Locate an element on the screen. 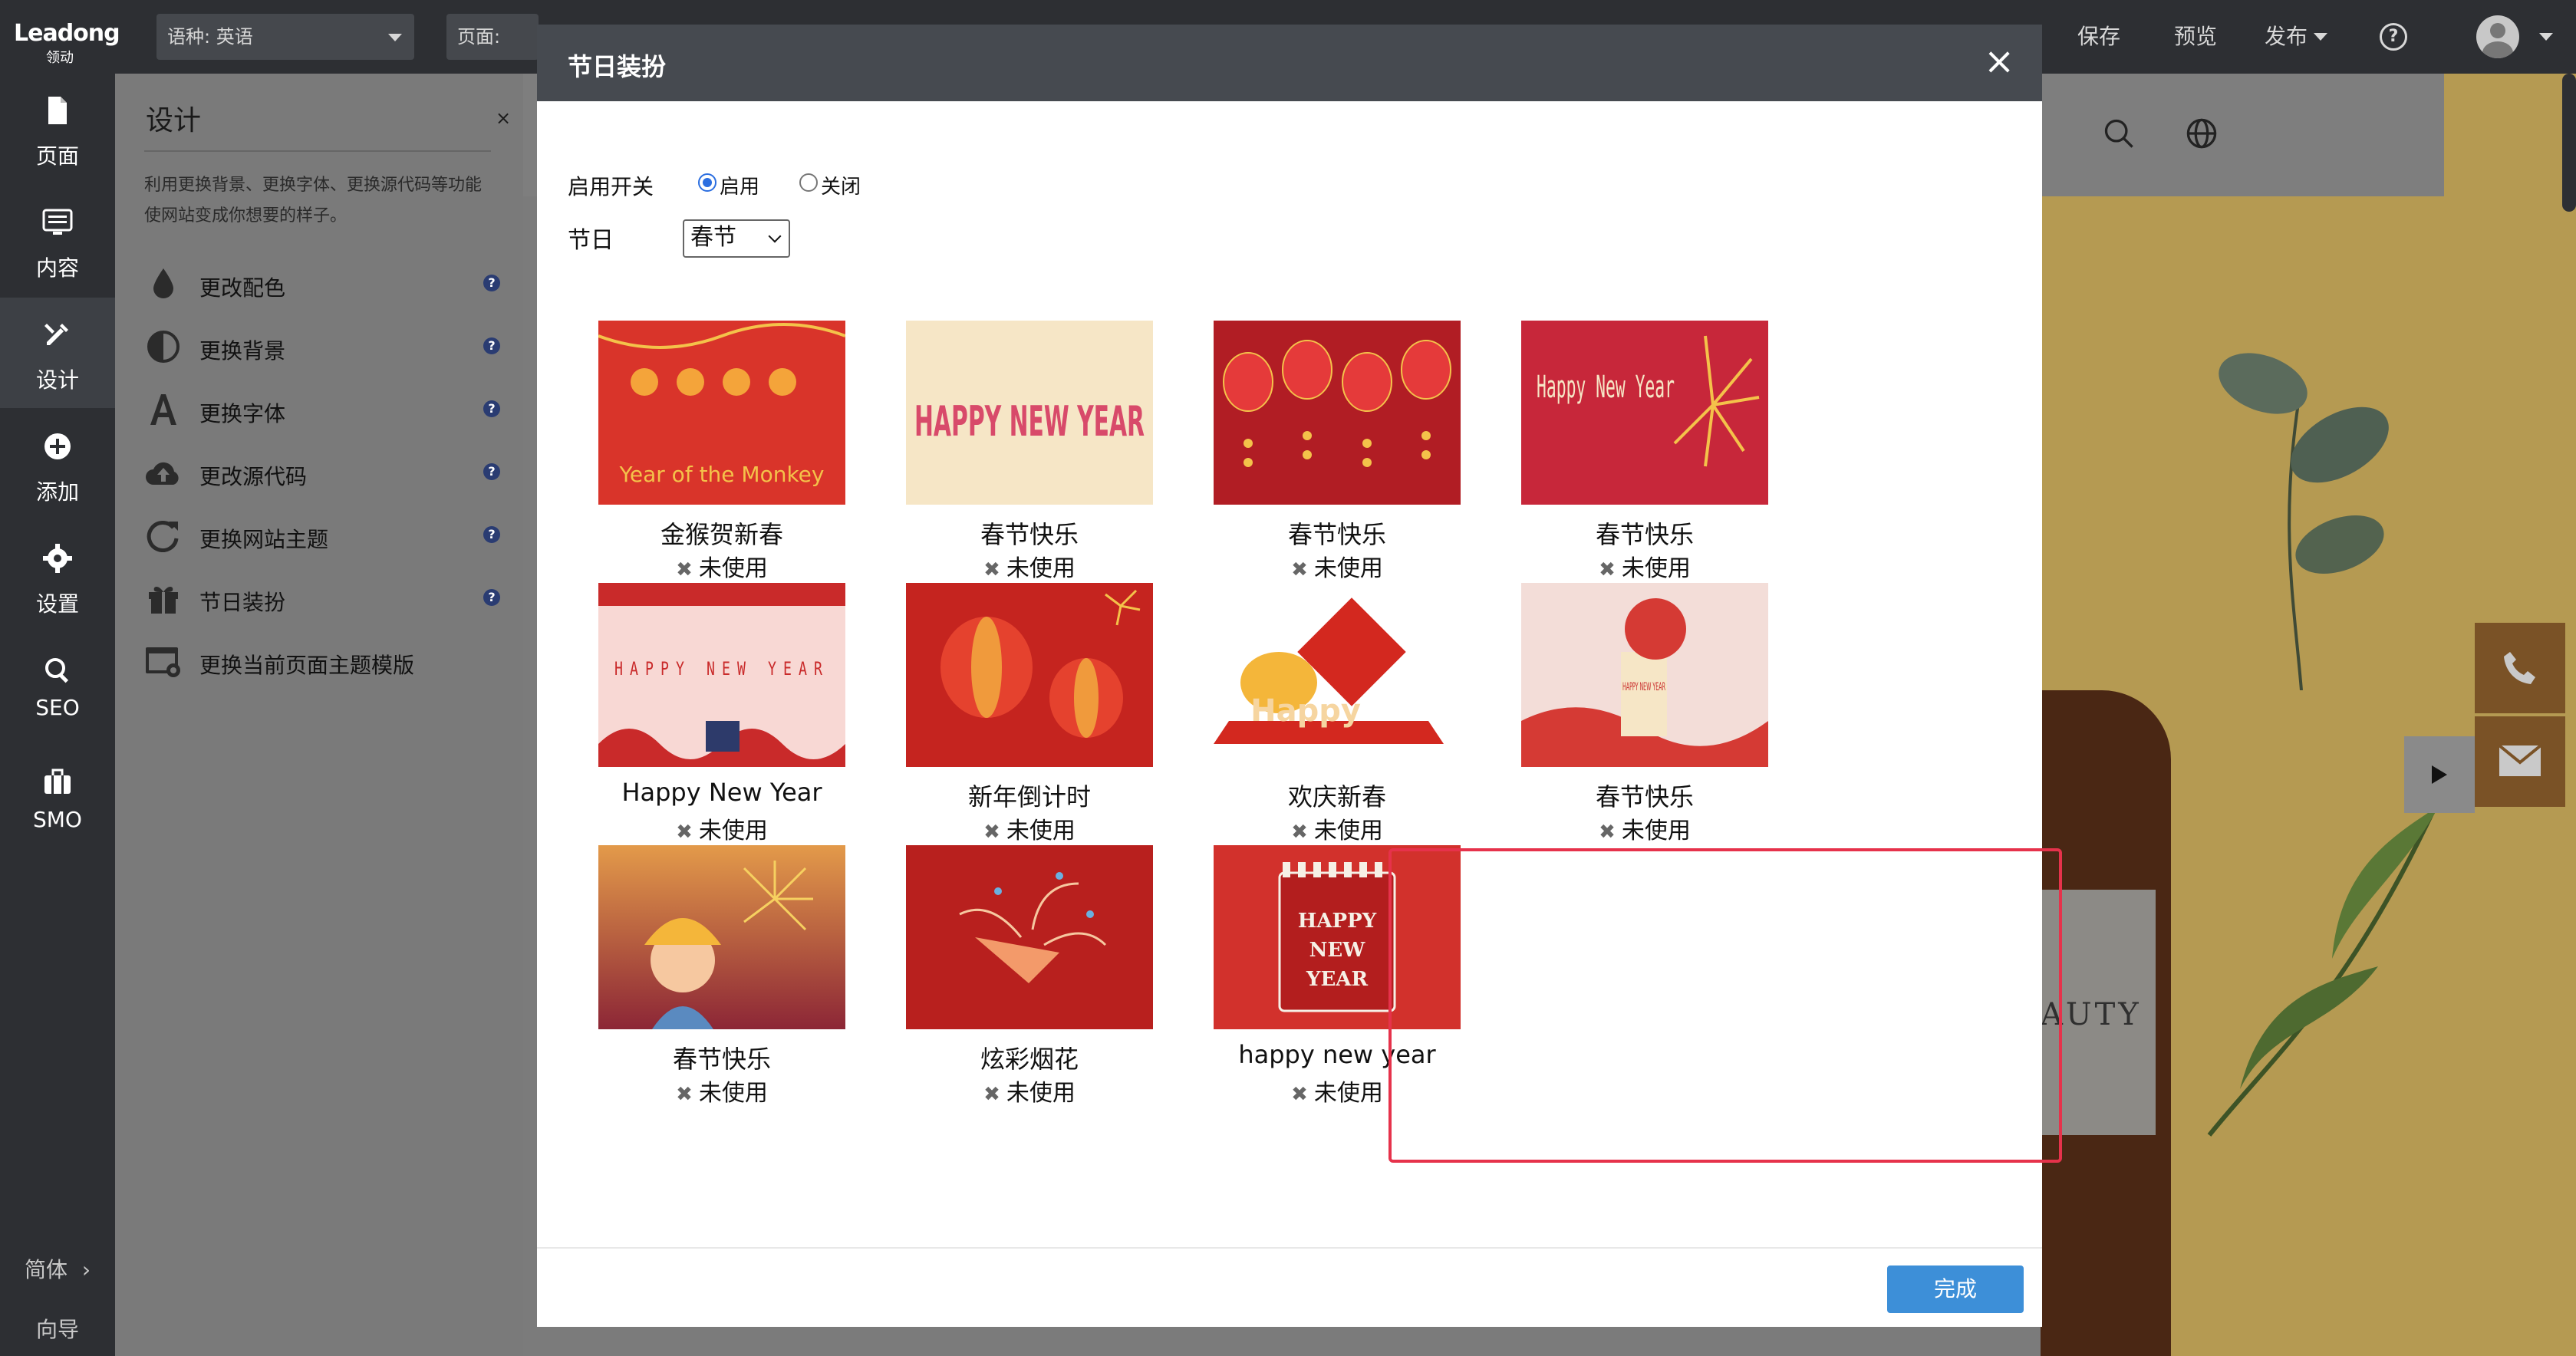 The image size is (2576, 1356). rail-item-design: 设计 is located at coordinates (57, 353).